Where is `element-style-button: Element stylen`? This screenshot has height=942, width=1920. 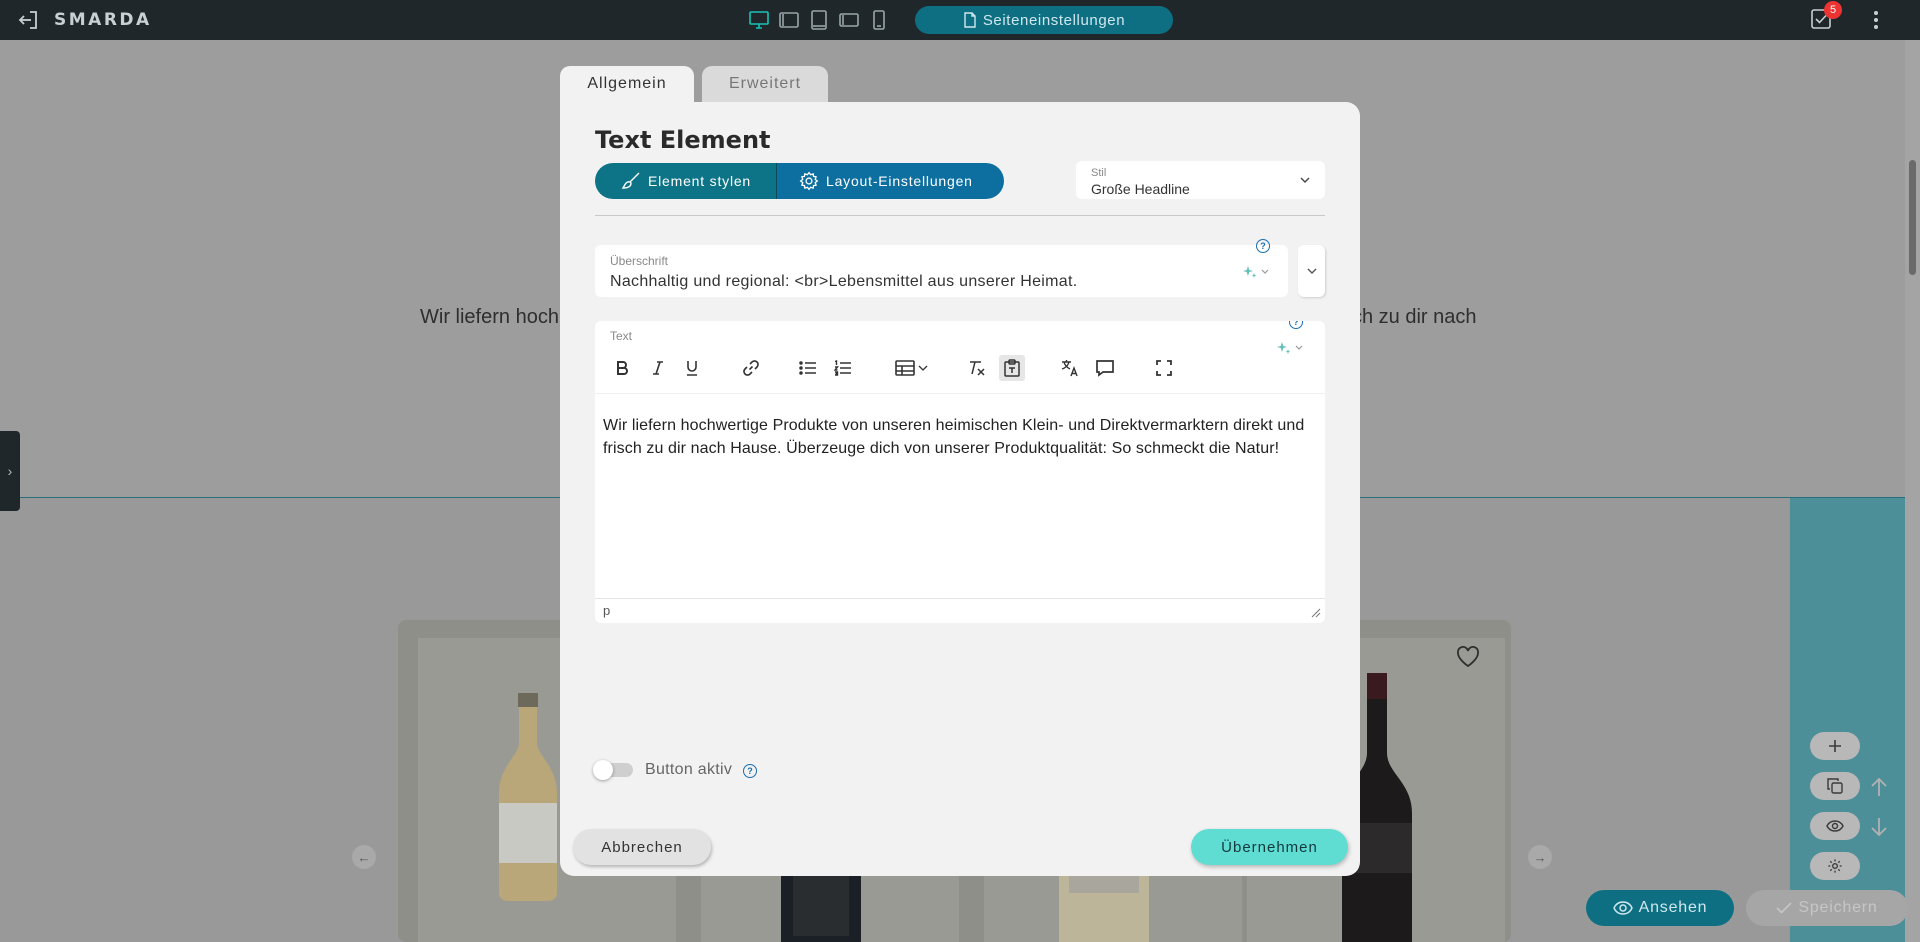
element-style-button: Element stylen is located at coordinates (685, 181).